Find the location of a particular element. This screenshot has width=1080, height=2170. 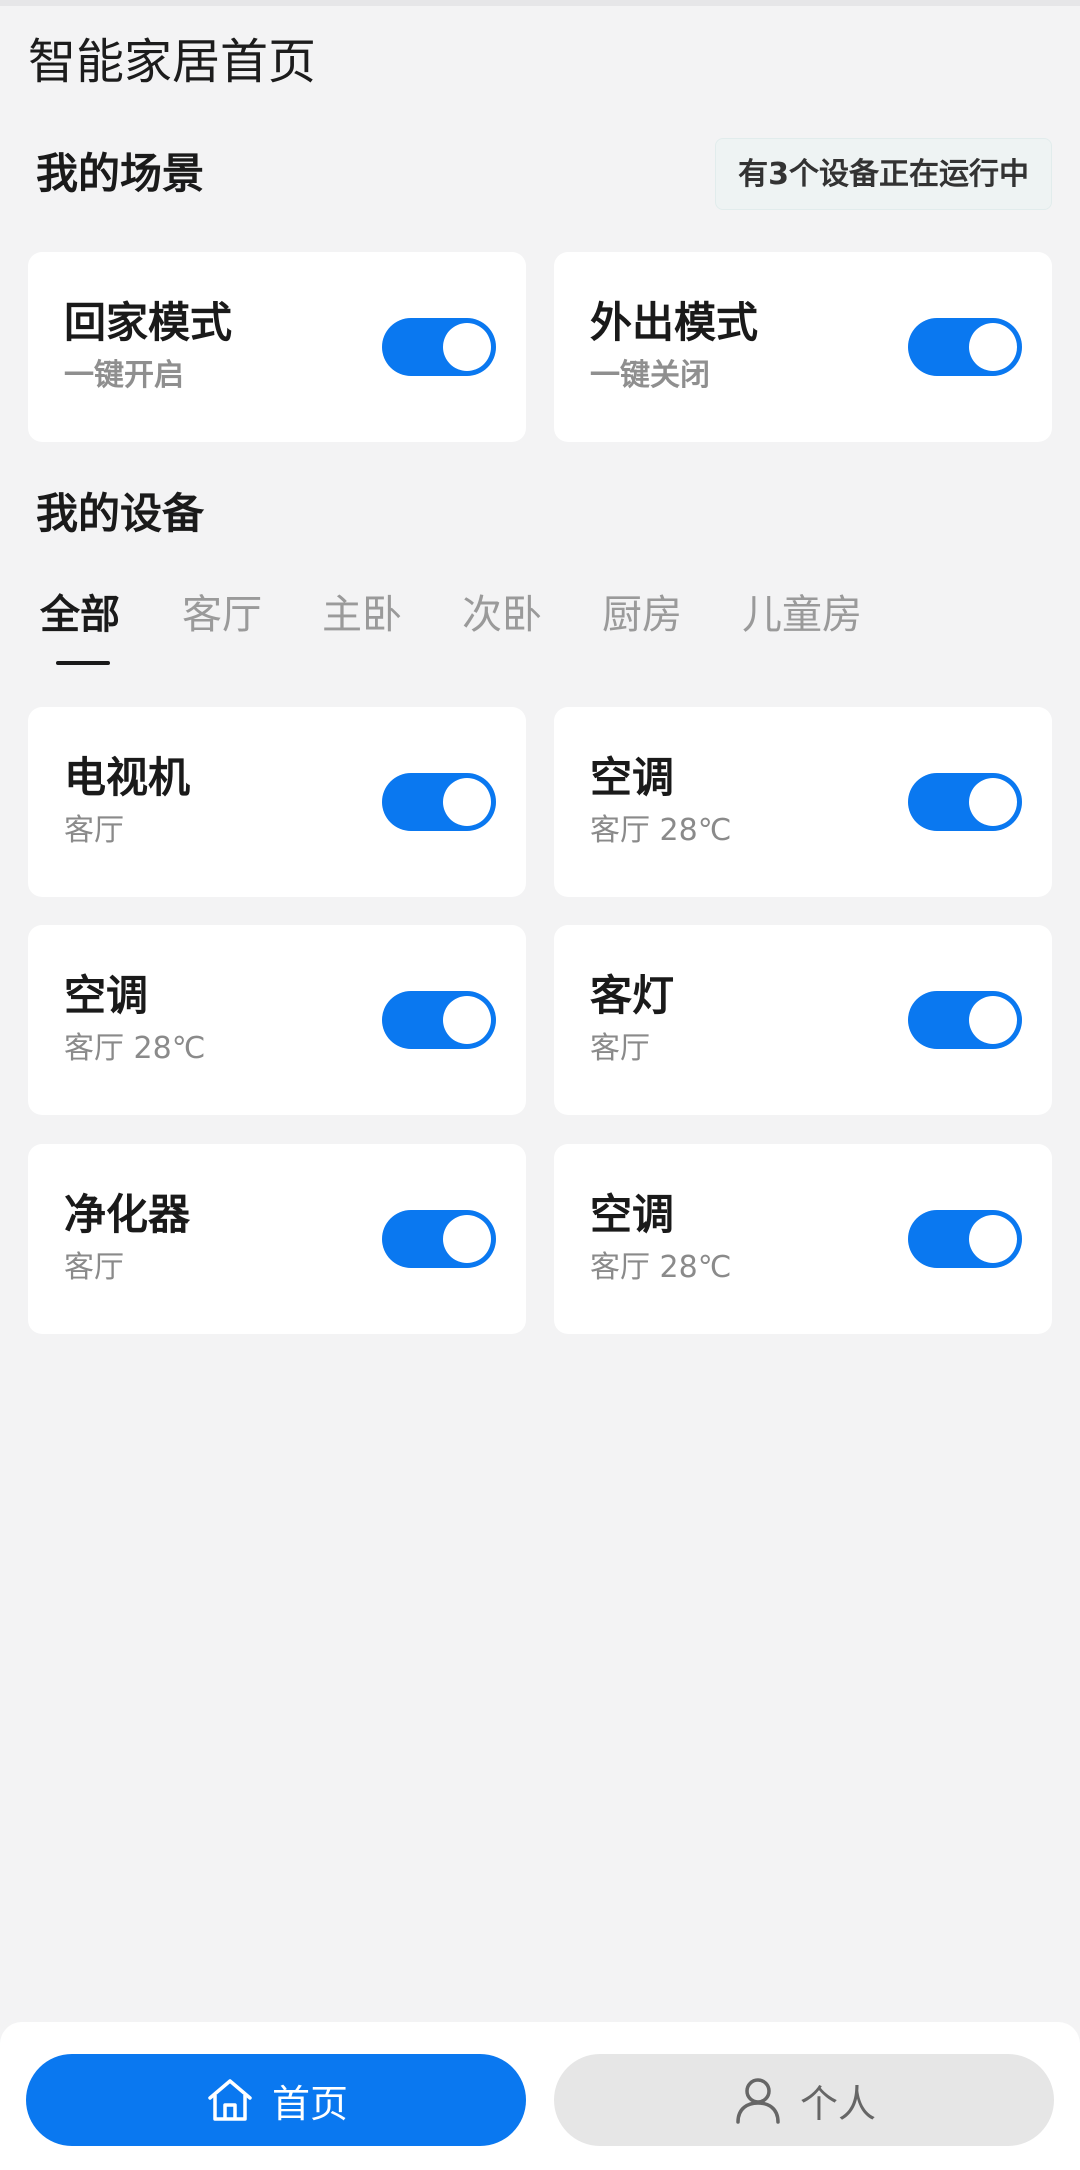

device-name: 净化器 is located at coordinates (127, 1214).